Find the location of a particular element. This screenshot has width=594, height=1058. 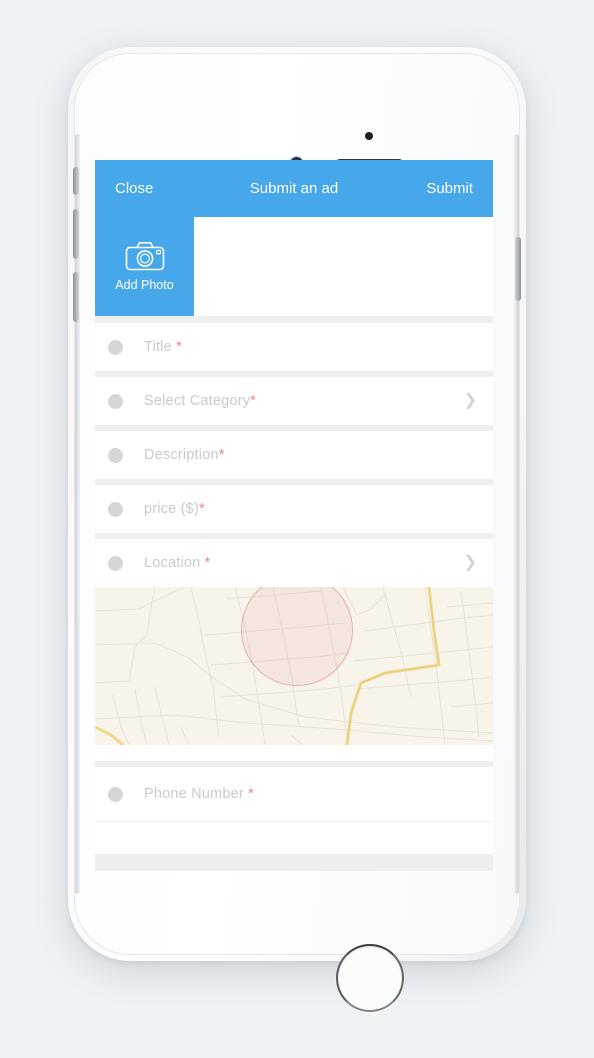

phone-number-label: Phone Number is located at coordinates (196, 794).